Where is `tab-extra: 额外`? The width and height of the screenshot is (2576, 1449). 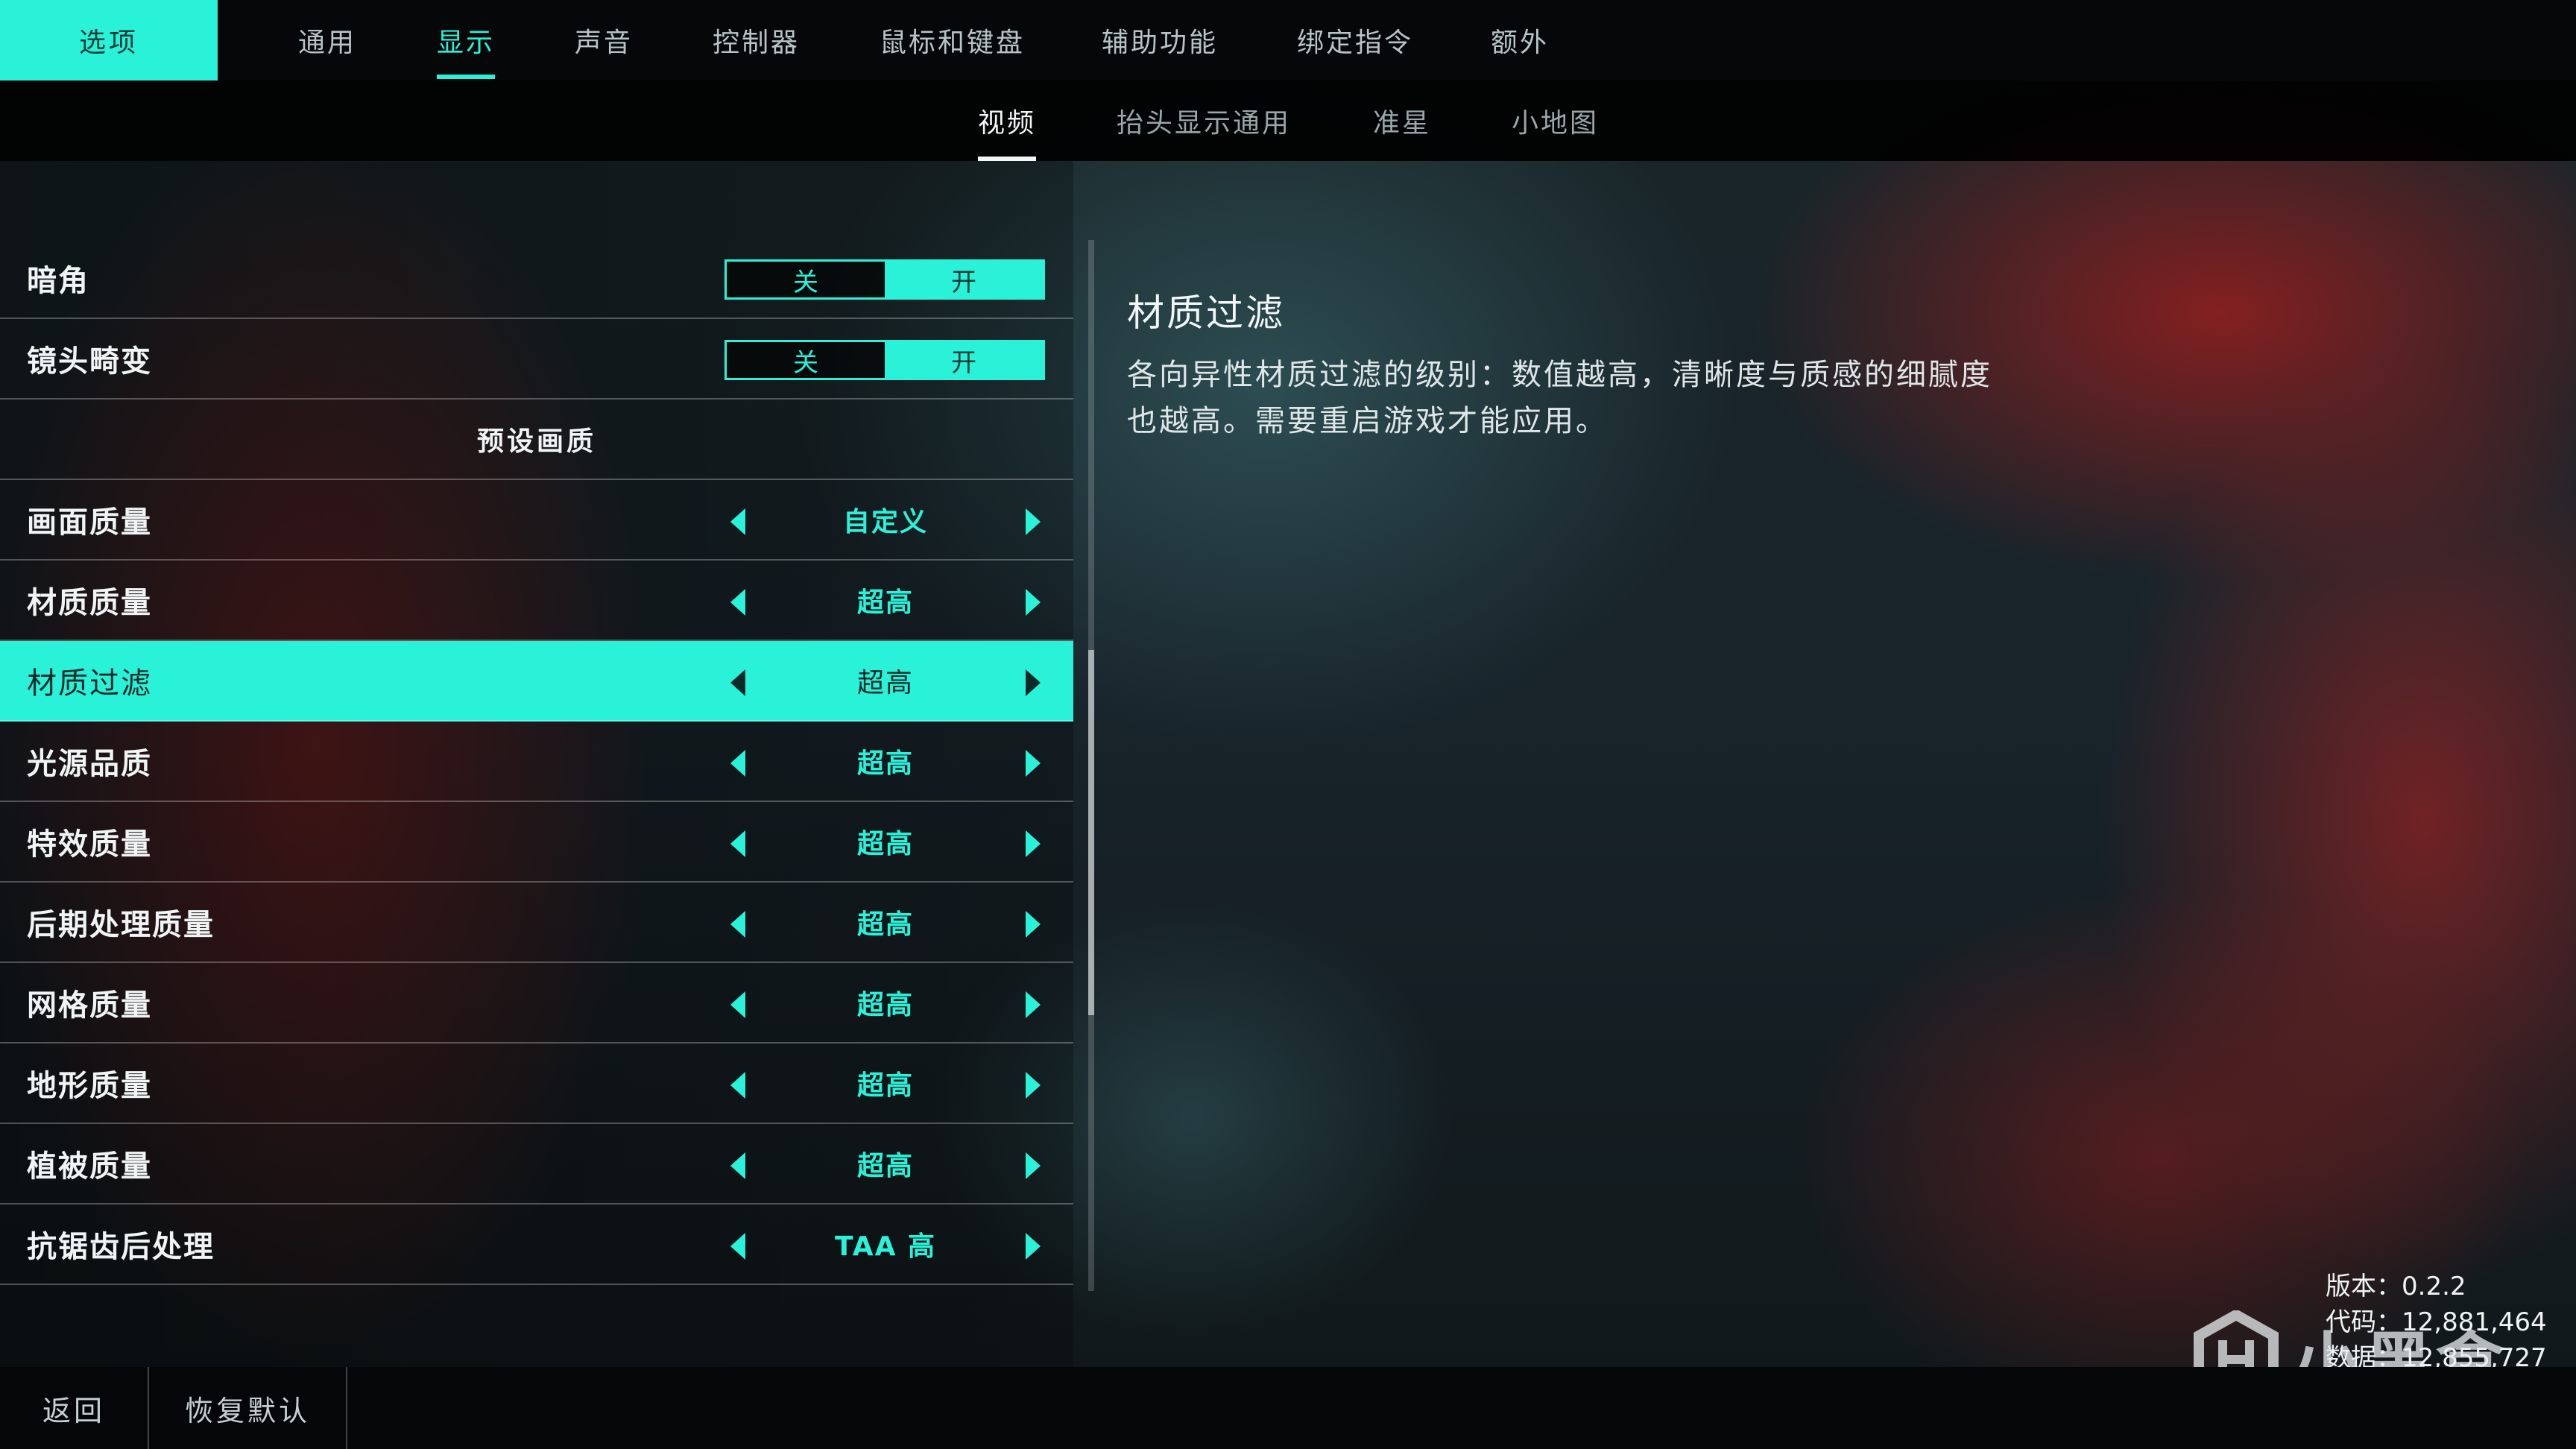 tab-extra: 额外 is located at coordinates (1520, 40).